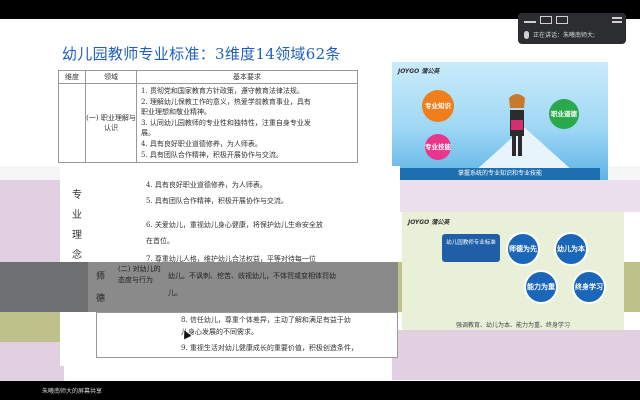 The image size is (640, 400). Describe the element at coordinates (516, 355) in the screenshot. I see `overlay-pink-right` at that location.